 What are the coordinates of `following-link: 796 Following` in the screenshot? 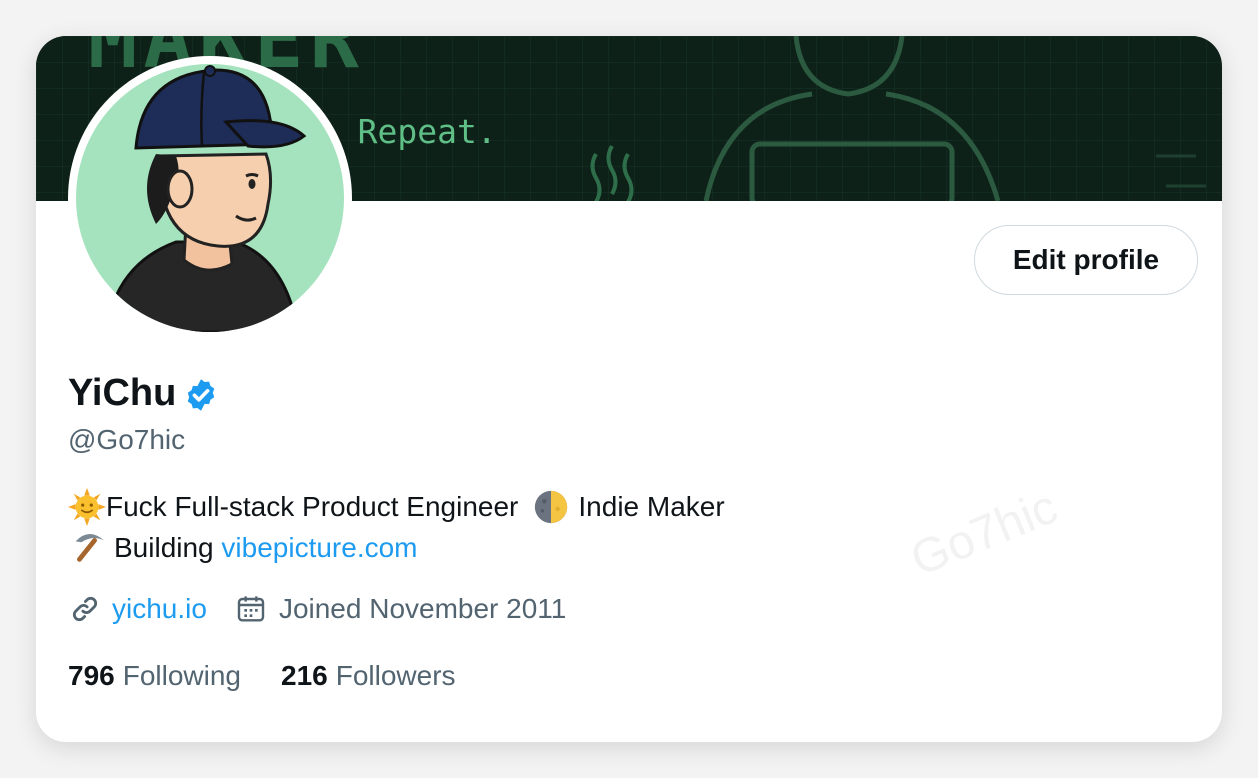 It's located at (154, 676).